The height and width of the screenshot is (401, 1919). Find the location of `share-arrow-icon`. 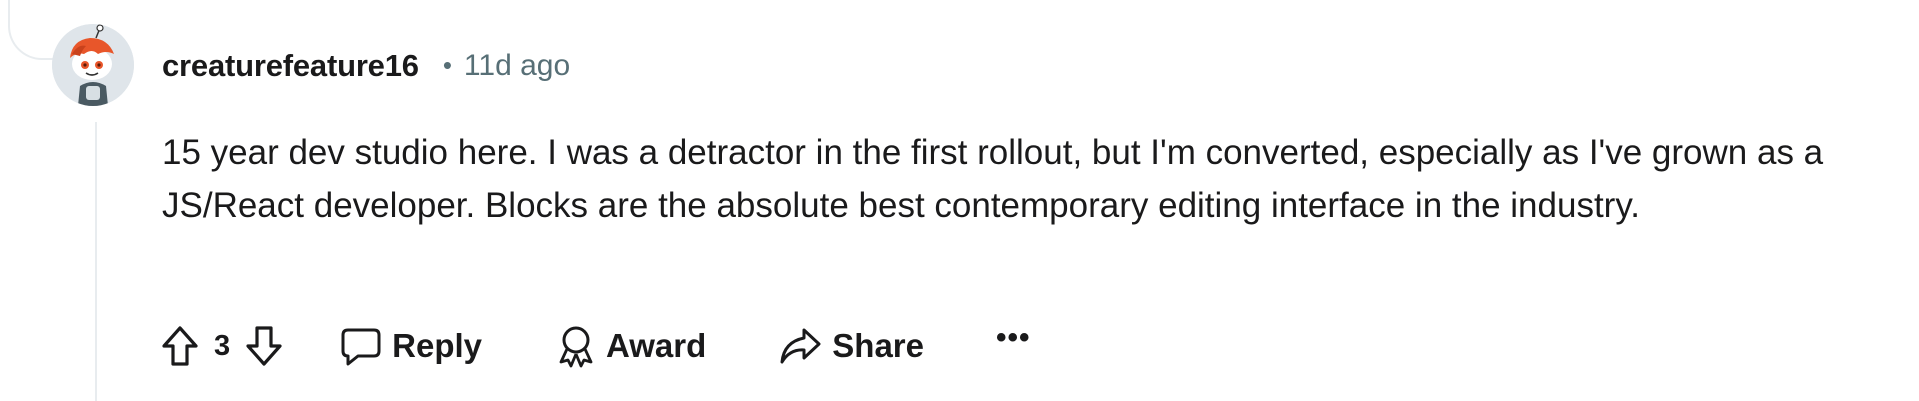

share-arrow-icon is located at coordinates (800, 346).